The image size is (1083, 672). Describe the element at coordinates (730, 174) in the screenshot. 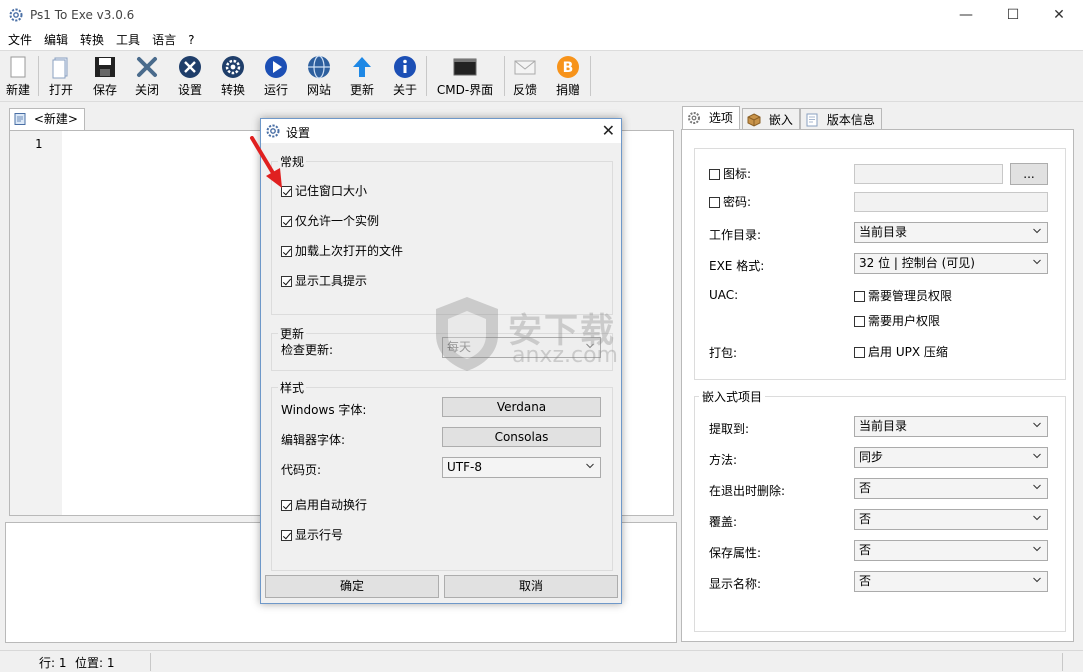

I see `icon-checkbox: 图标:` at that location.